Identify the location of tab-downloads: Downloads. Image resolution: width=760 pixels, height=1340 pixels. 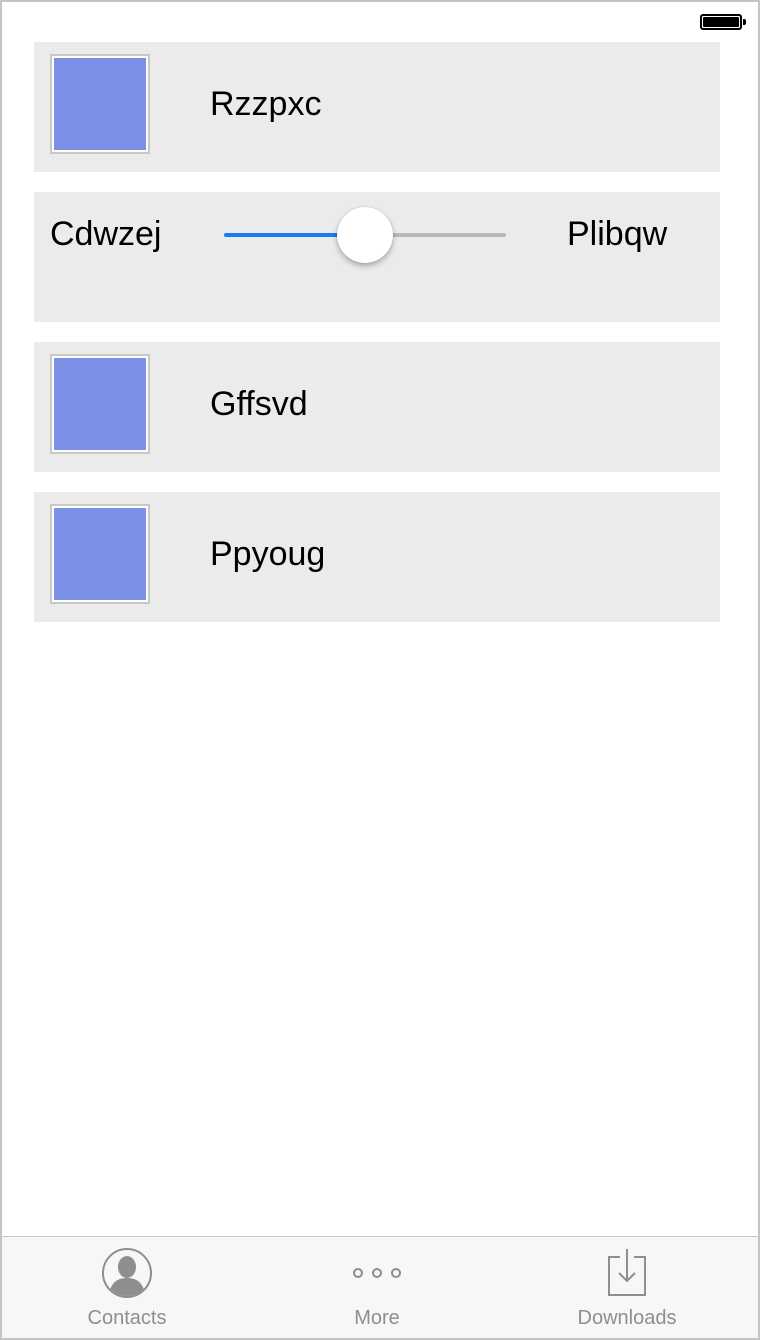
(627, 1287).